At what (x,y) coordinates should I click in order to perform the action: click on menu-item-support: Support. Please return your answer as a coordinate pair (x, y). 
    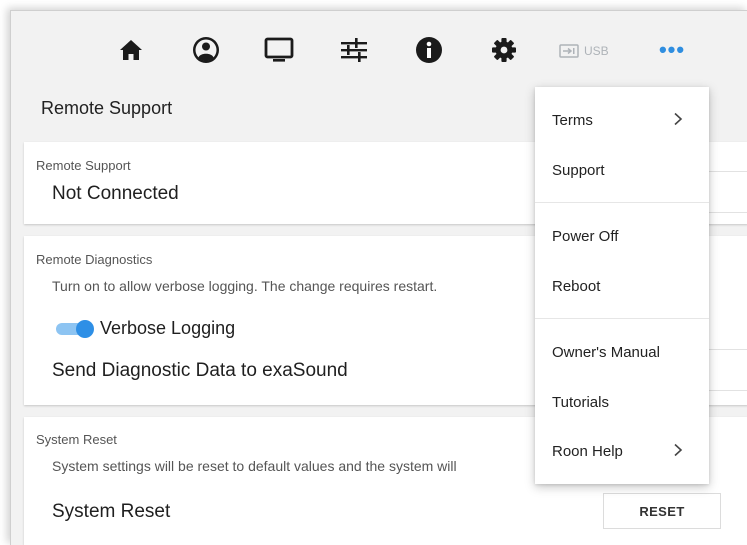
    Looking at the image, I should click on (622, 170).